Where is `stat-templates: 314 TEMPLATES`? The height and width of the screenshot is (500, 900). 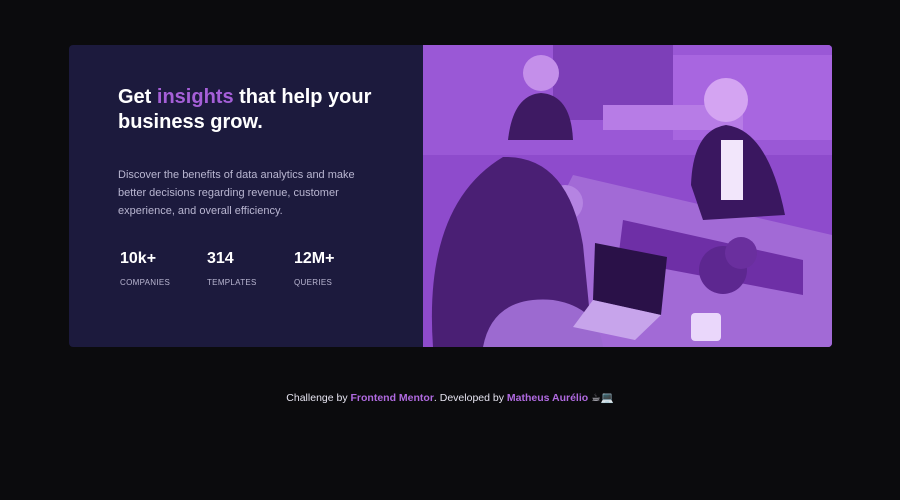
stat-templates: 314 TEMPLATES is located at coordinates (250, 268).